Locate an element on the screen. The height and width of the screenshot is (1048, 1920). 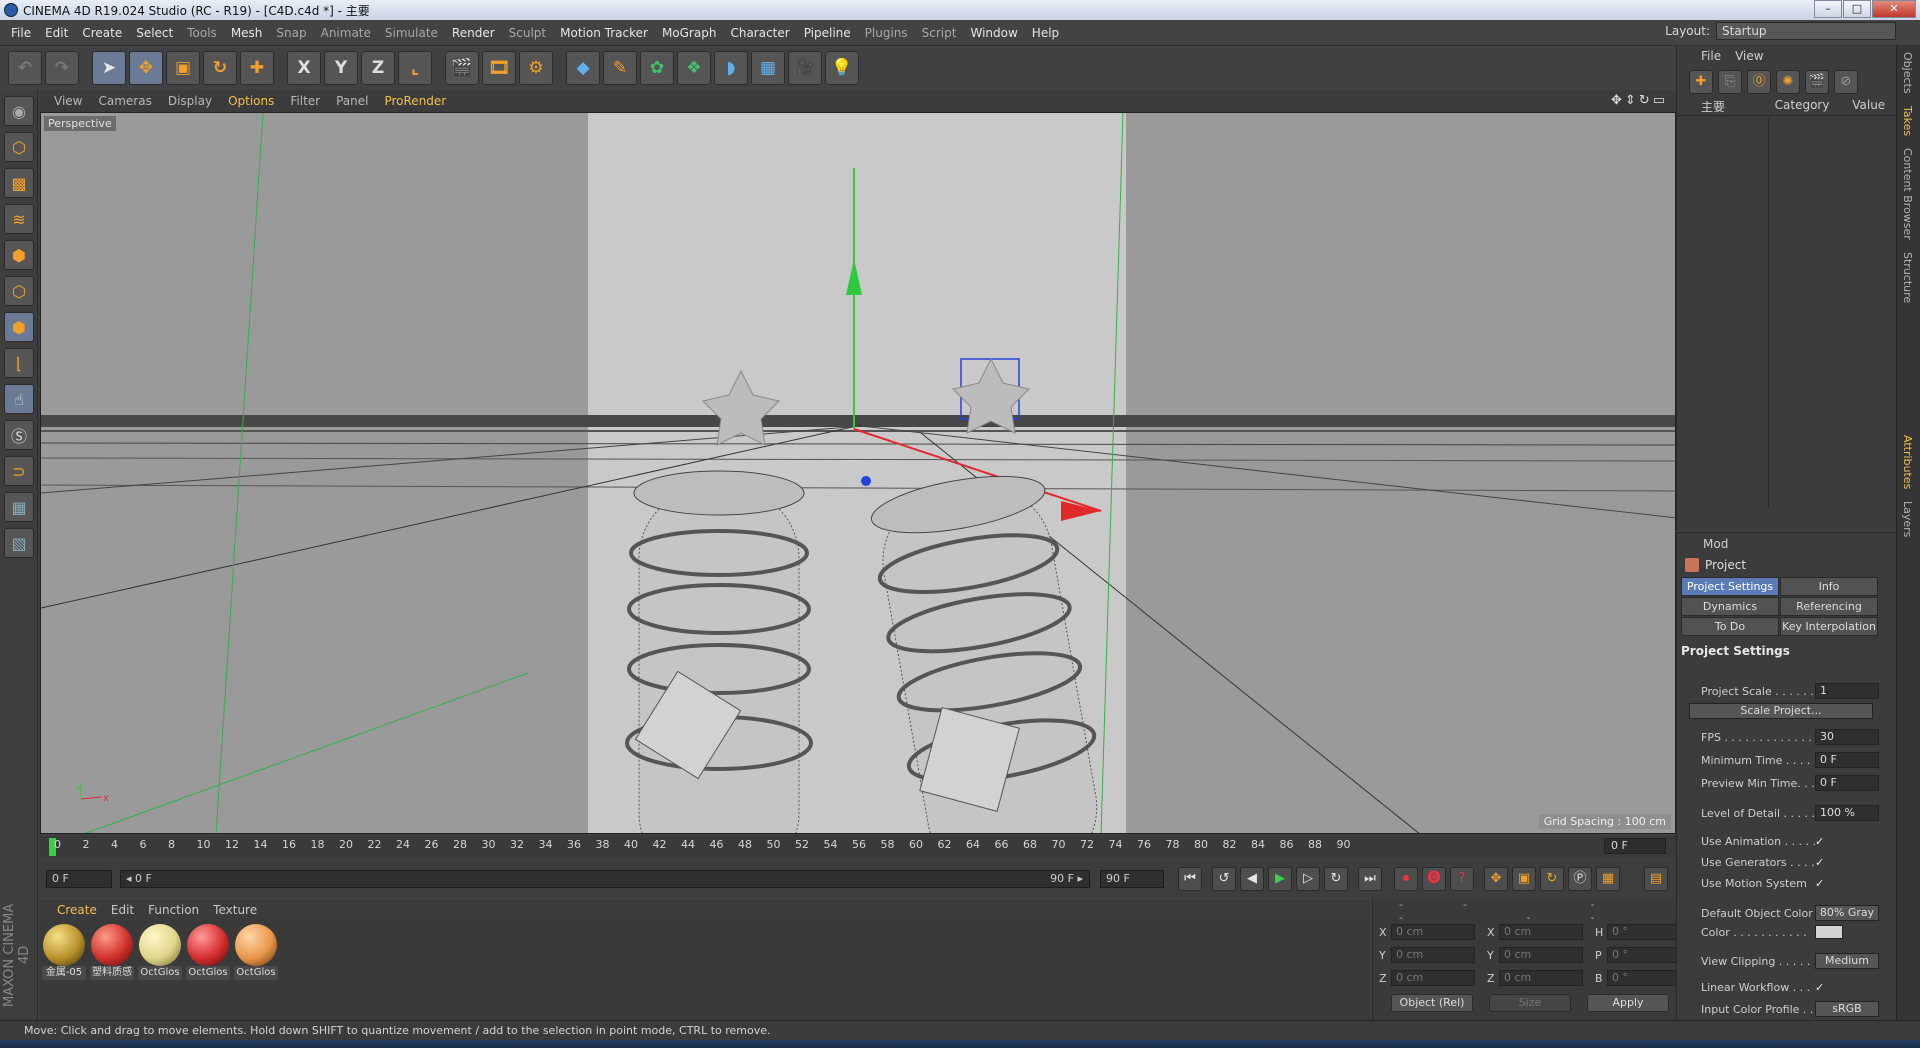
tab-key-interpolation: Key Interpolation is located at coordinates (1829, 626).